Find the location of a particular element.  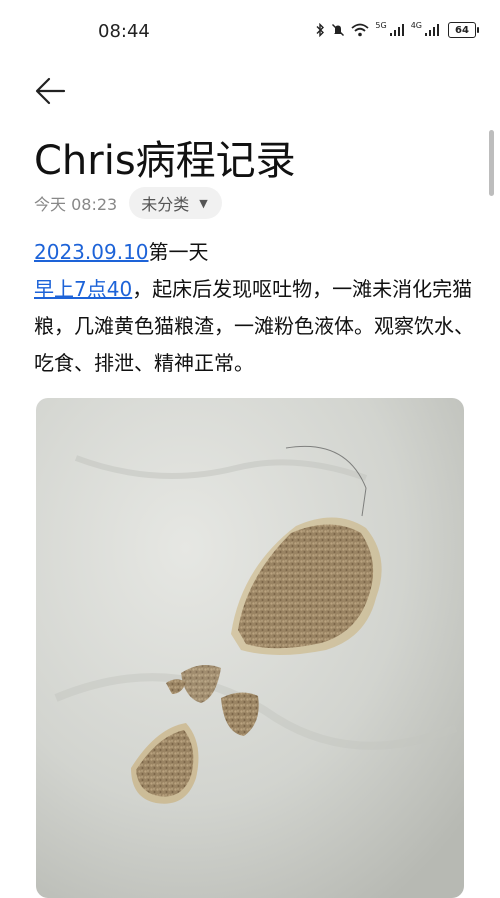

mute-icon is located at coordinates (338, 30).